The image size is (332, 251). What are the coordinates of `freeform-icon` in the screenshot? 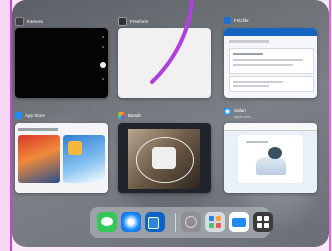 It's located at (122, 21).